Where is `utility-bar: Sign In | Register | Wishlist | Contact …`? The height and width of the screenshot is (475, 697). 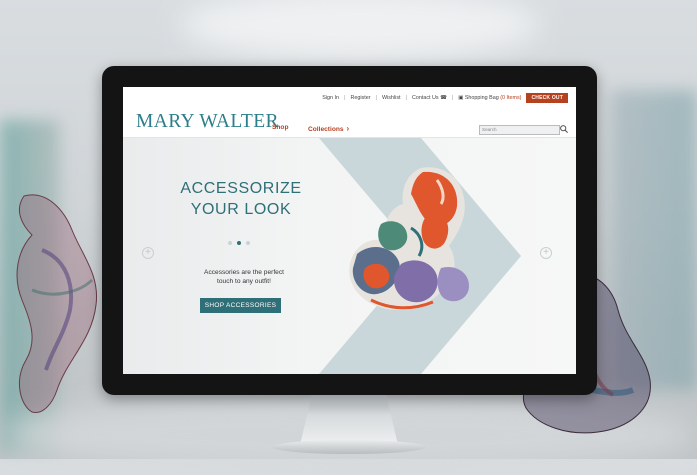 utility-bar: Sign In | Register | Wishlist | Contact … is located at coordinates (445, 98).